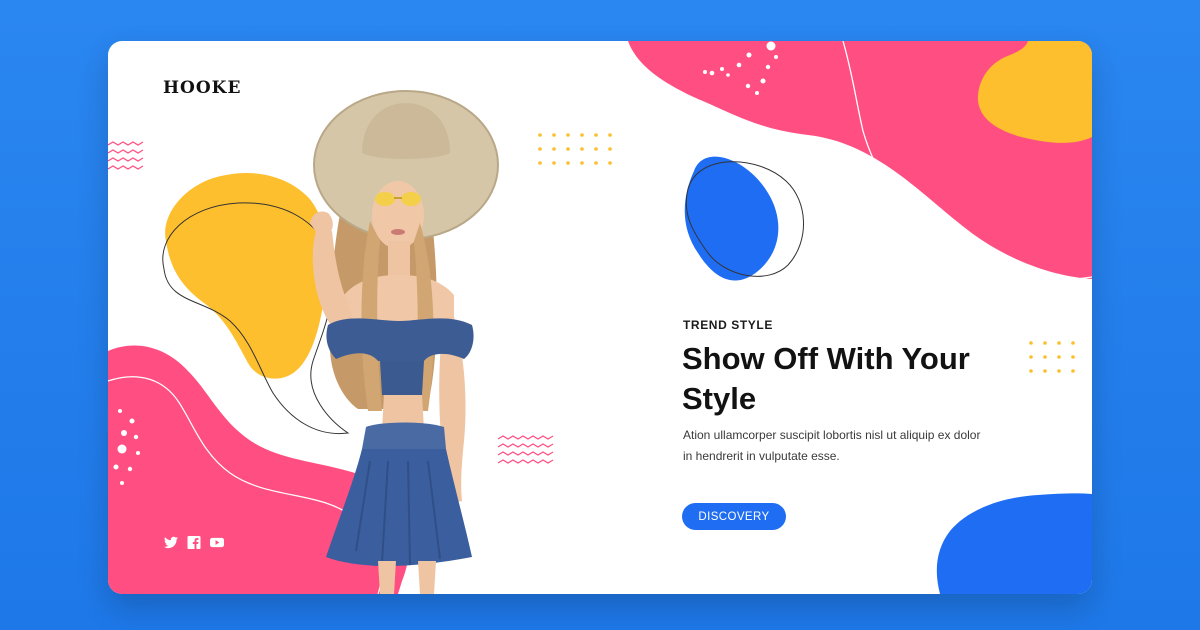  What do you see at coordinates (731, 218) in the screenshot?
I see `blue-blob-middle` at bounding box center [731, 218].